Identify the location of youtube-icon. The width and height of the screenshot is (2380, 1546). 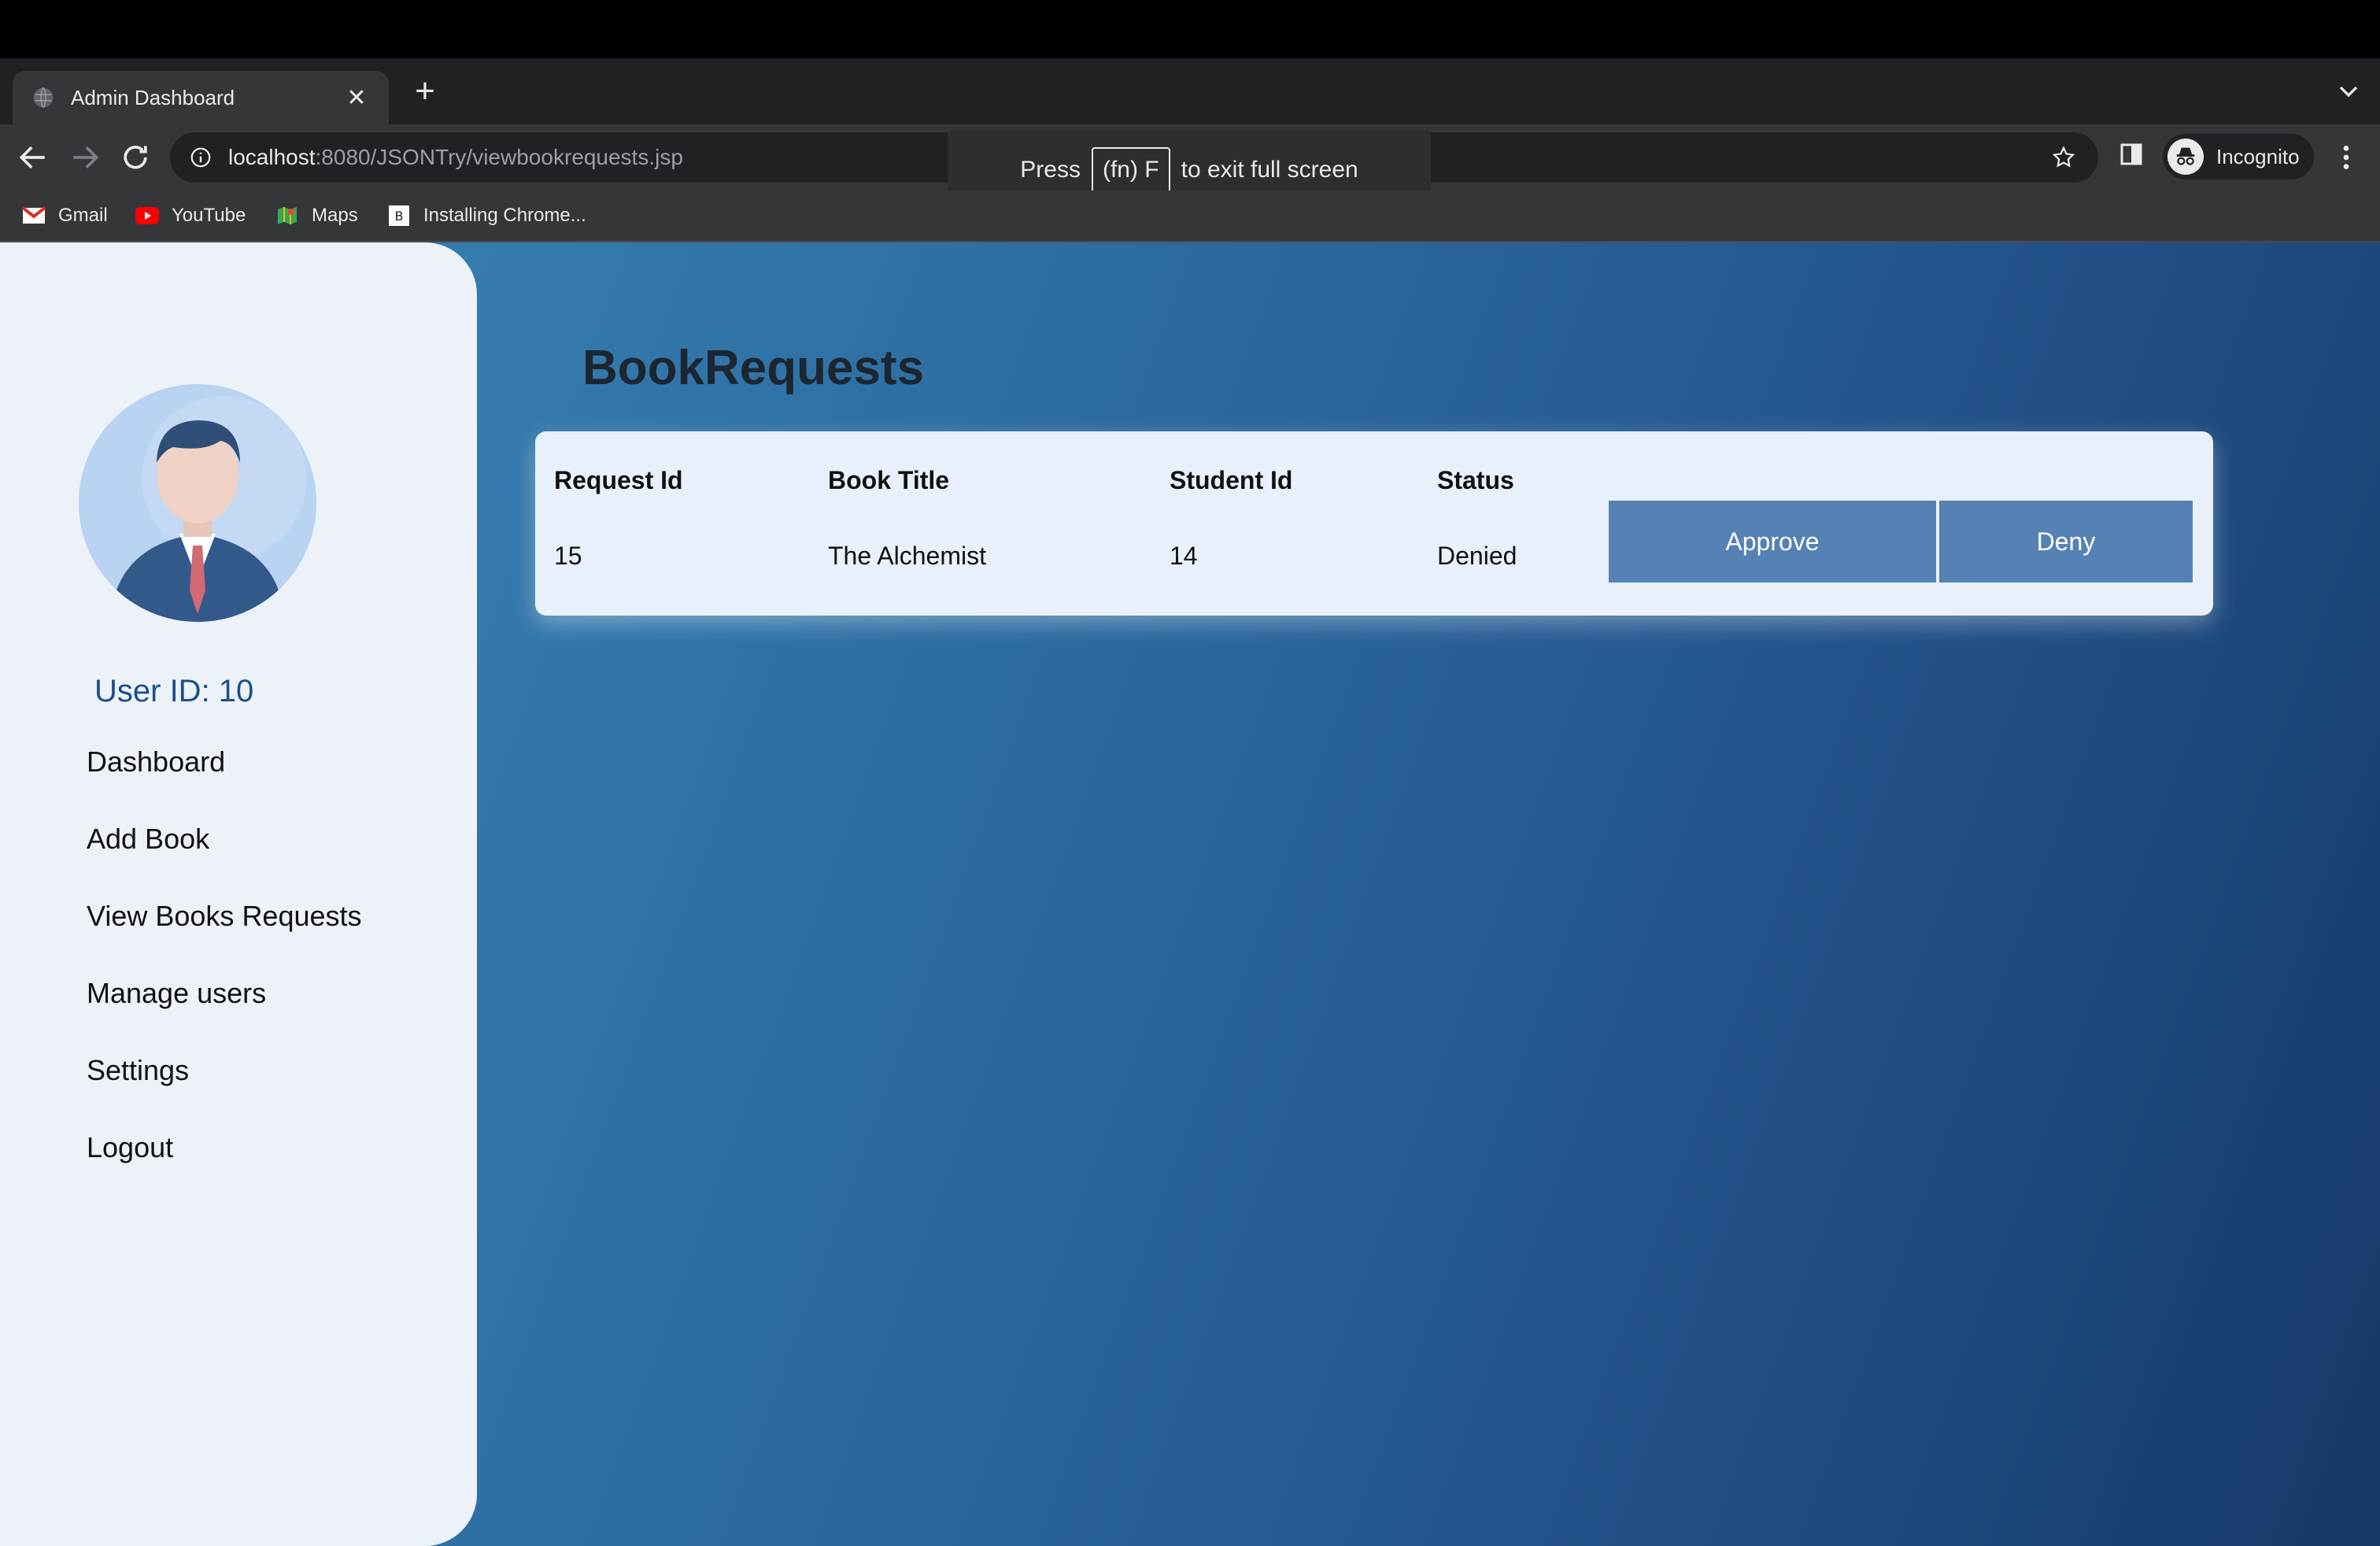
(147, 216).